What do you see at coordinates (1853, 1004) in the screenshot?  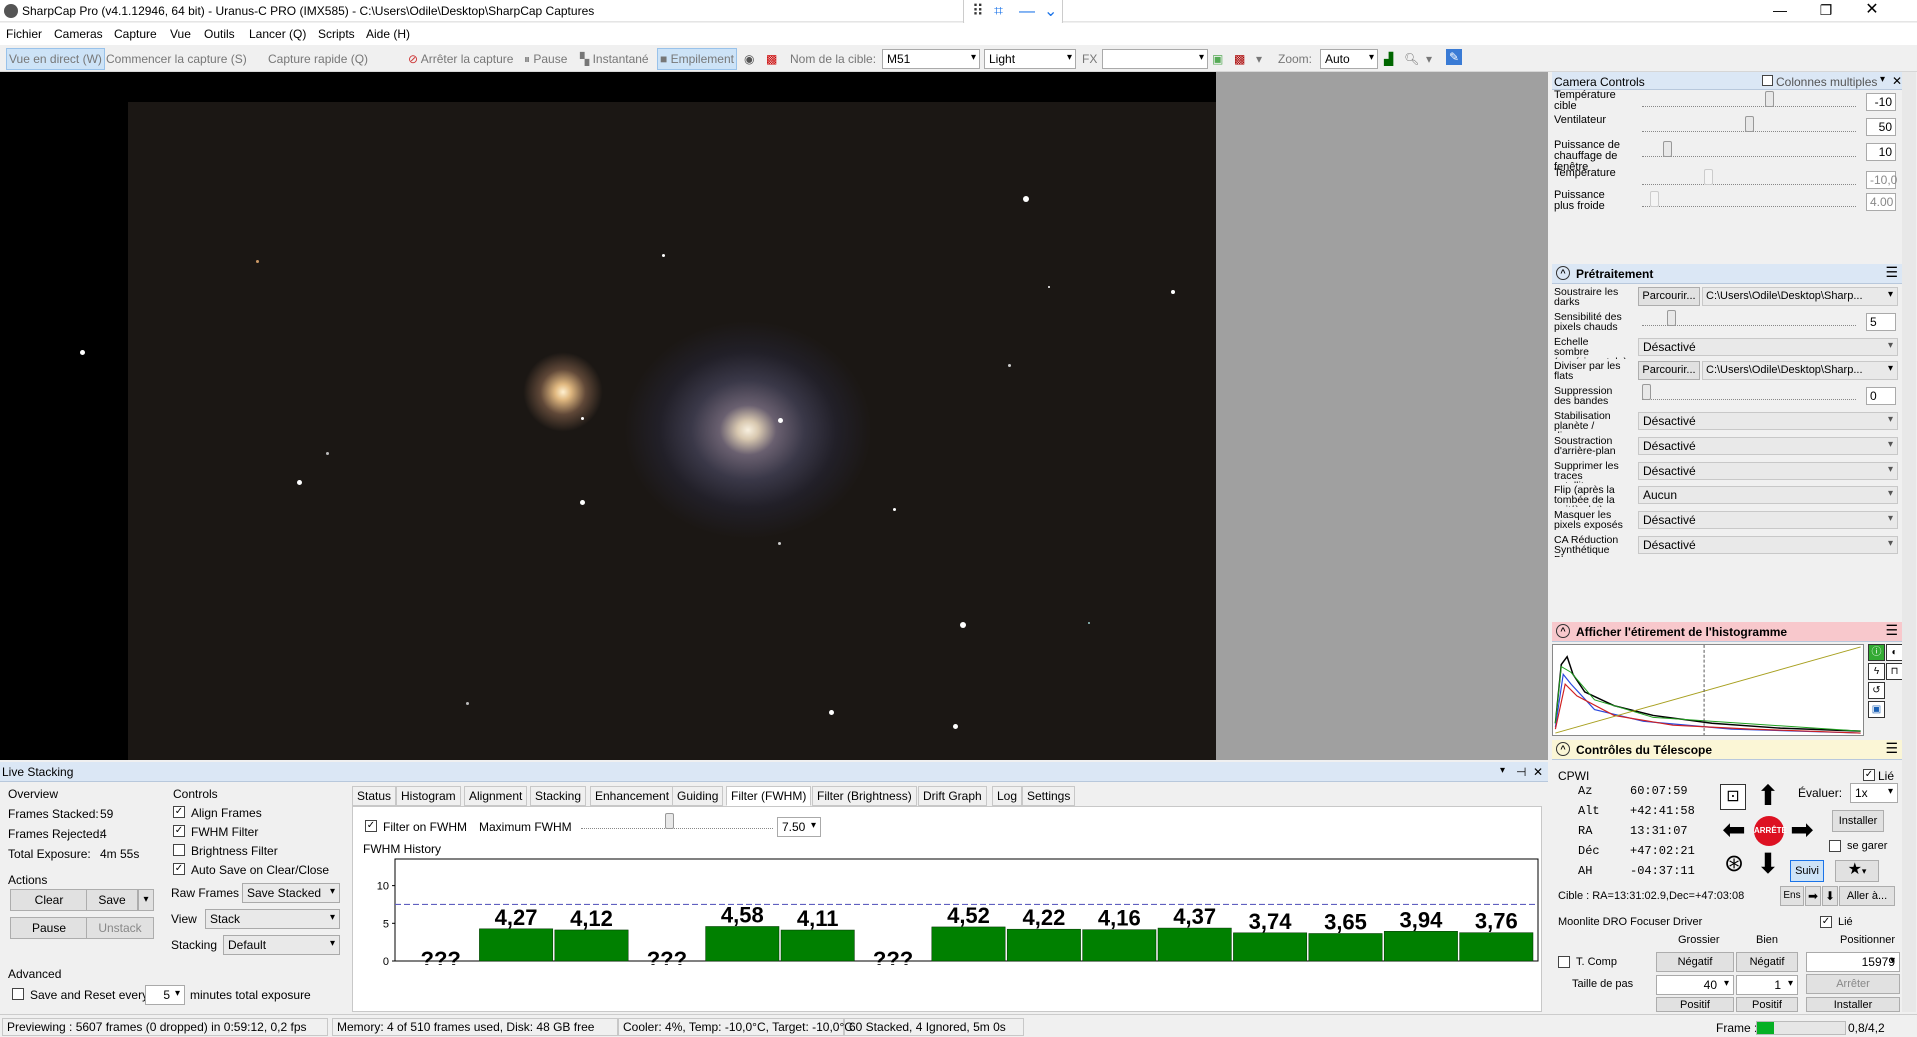 I see `focuser-install-button: Installer` at bounding box center [1853, 1004].